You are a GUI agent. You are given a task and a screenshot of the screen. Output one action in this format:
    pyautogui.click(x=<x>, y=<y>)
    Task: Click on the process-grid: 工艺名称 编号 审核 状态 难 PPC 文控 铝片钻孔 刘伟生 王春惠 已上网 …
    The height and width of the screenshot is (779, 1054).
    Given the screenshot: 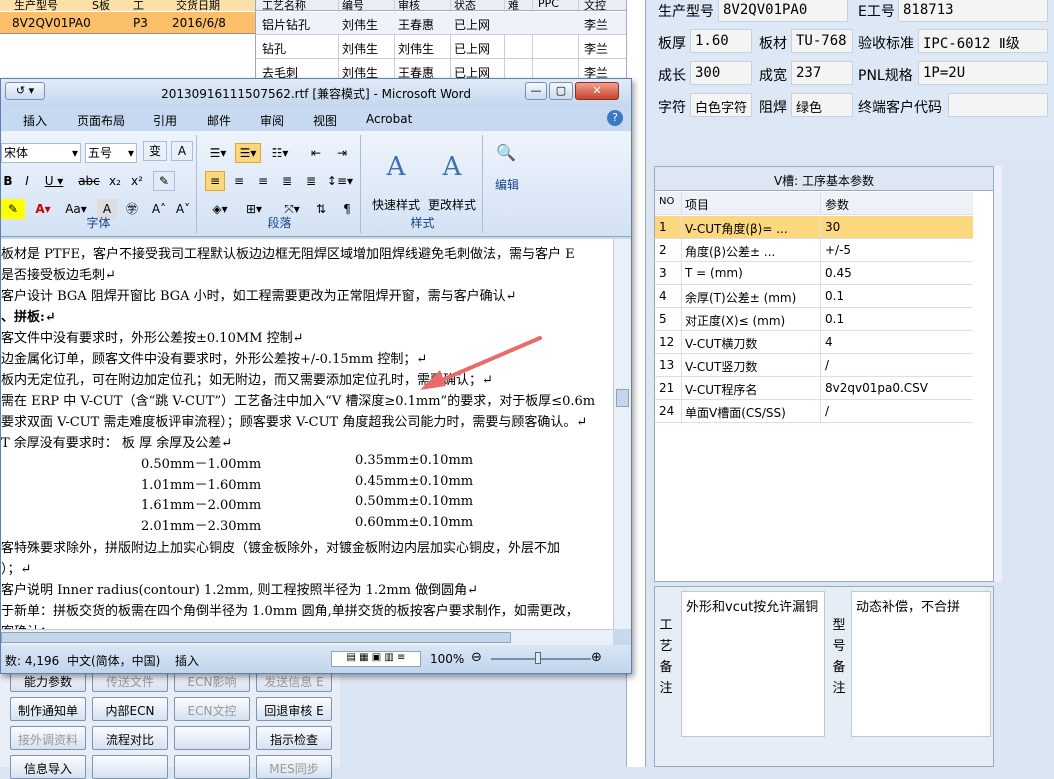 What is the action you would take?
    pyautogui.click(x=441, y=42)
    